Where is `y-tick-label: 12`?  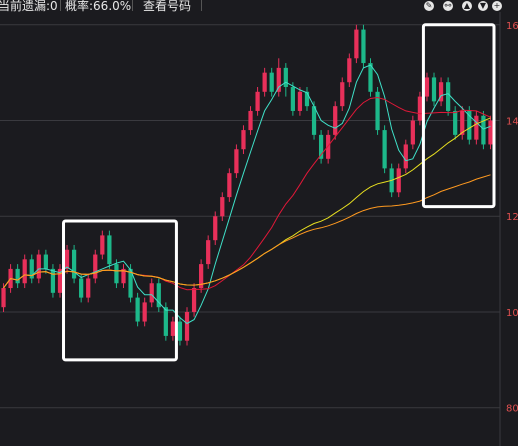 y-tick-label: 12 is located at coordinates (512, 217).